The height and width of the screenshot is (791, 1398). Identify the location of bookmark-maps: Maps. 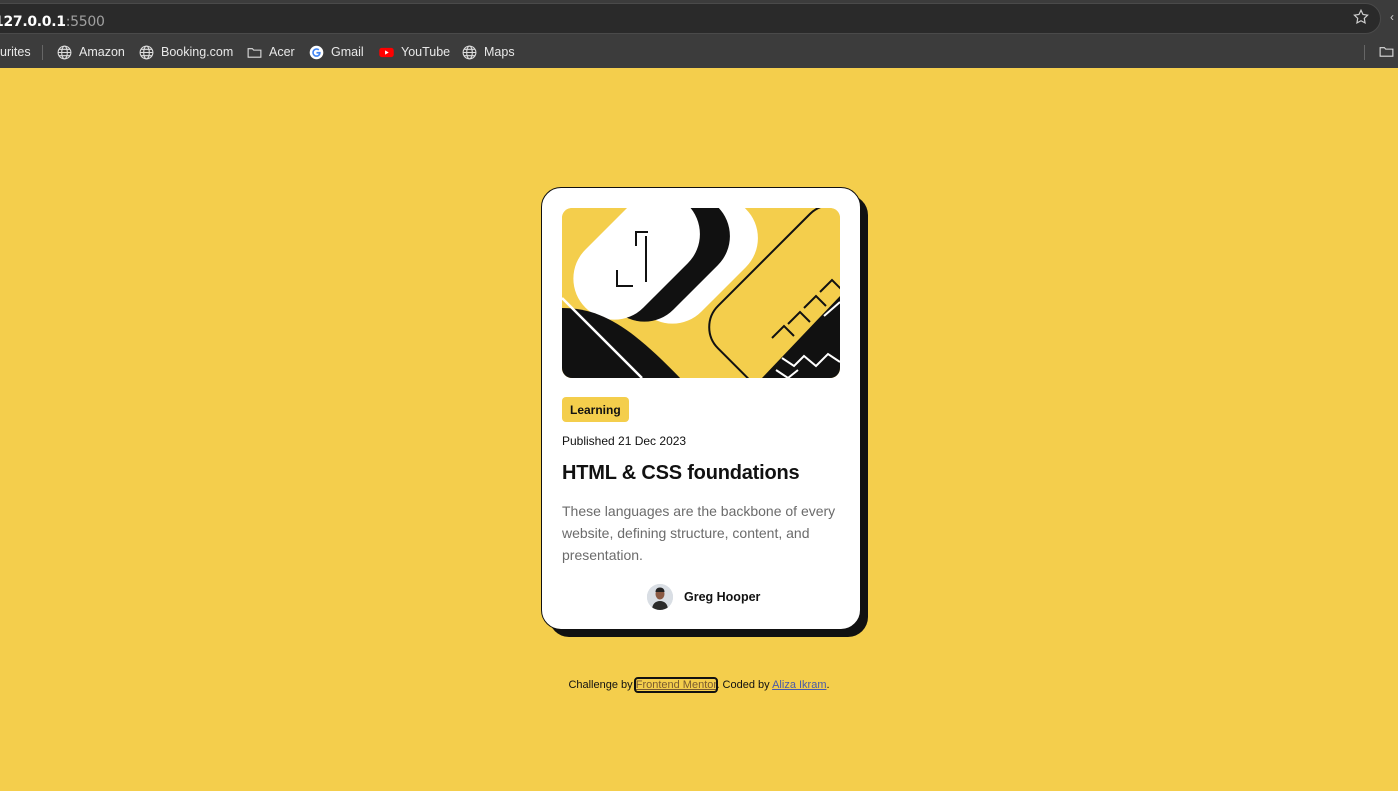
(488, 52).